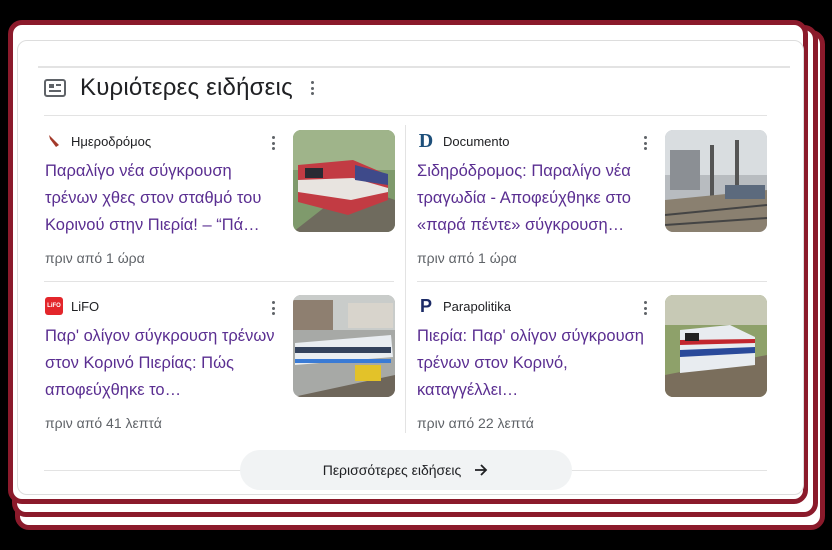 The height and width of the screenshot is (550, 832). I want to click on documento-logo-icon: D, so click(426, 141).